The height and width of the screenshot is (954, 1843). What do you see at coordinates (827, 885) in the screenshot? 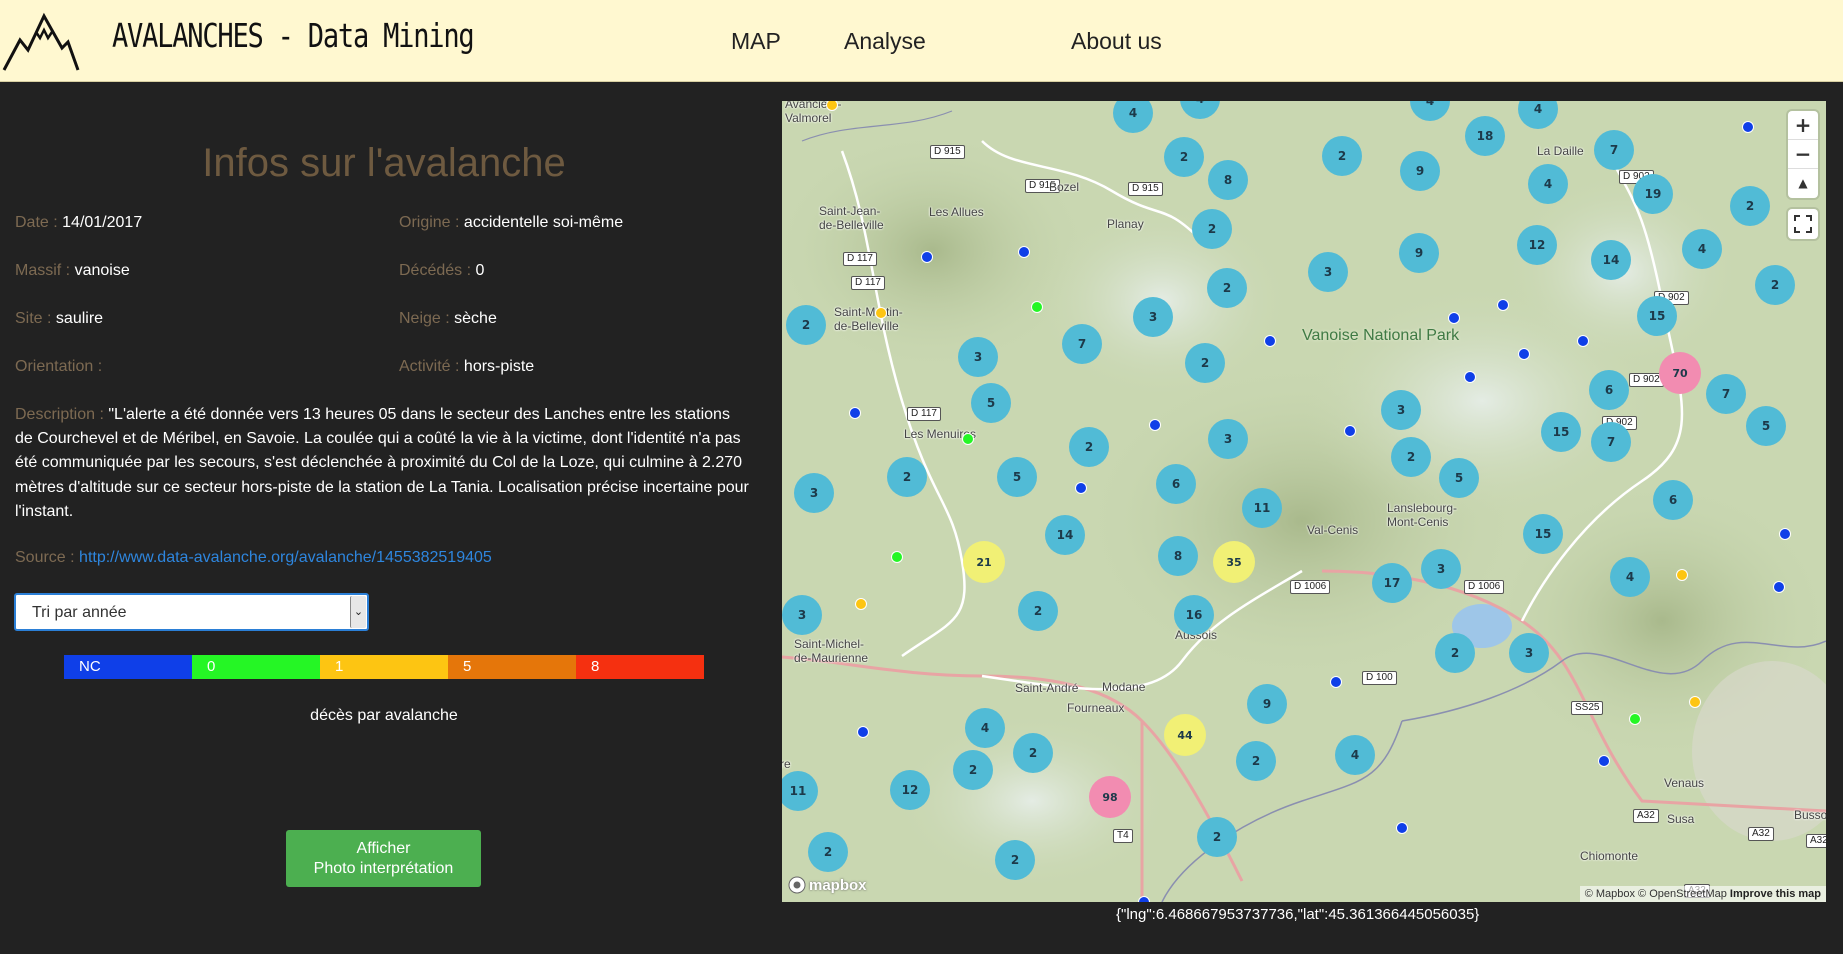
I see `mapbox-logo: mapbox` at bounding box center [827, 885].